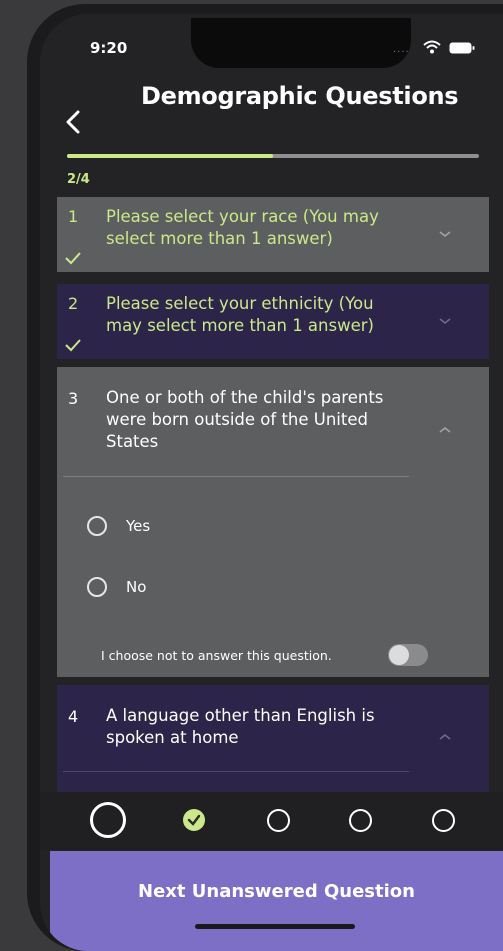  I want to click on next-button-label: Next Unanswered Question, so click(276, 891).